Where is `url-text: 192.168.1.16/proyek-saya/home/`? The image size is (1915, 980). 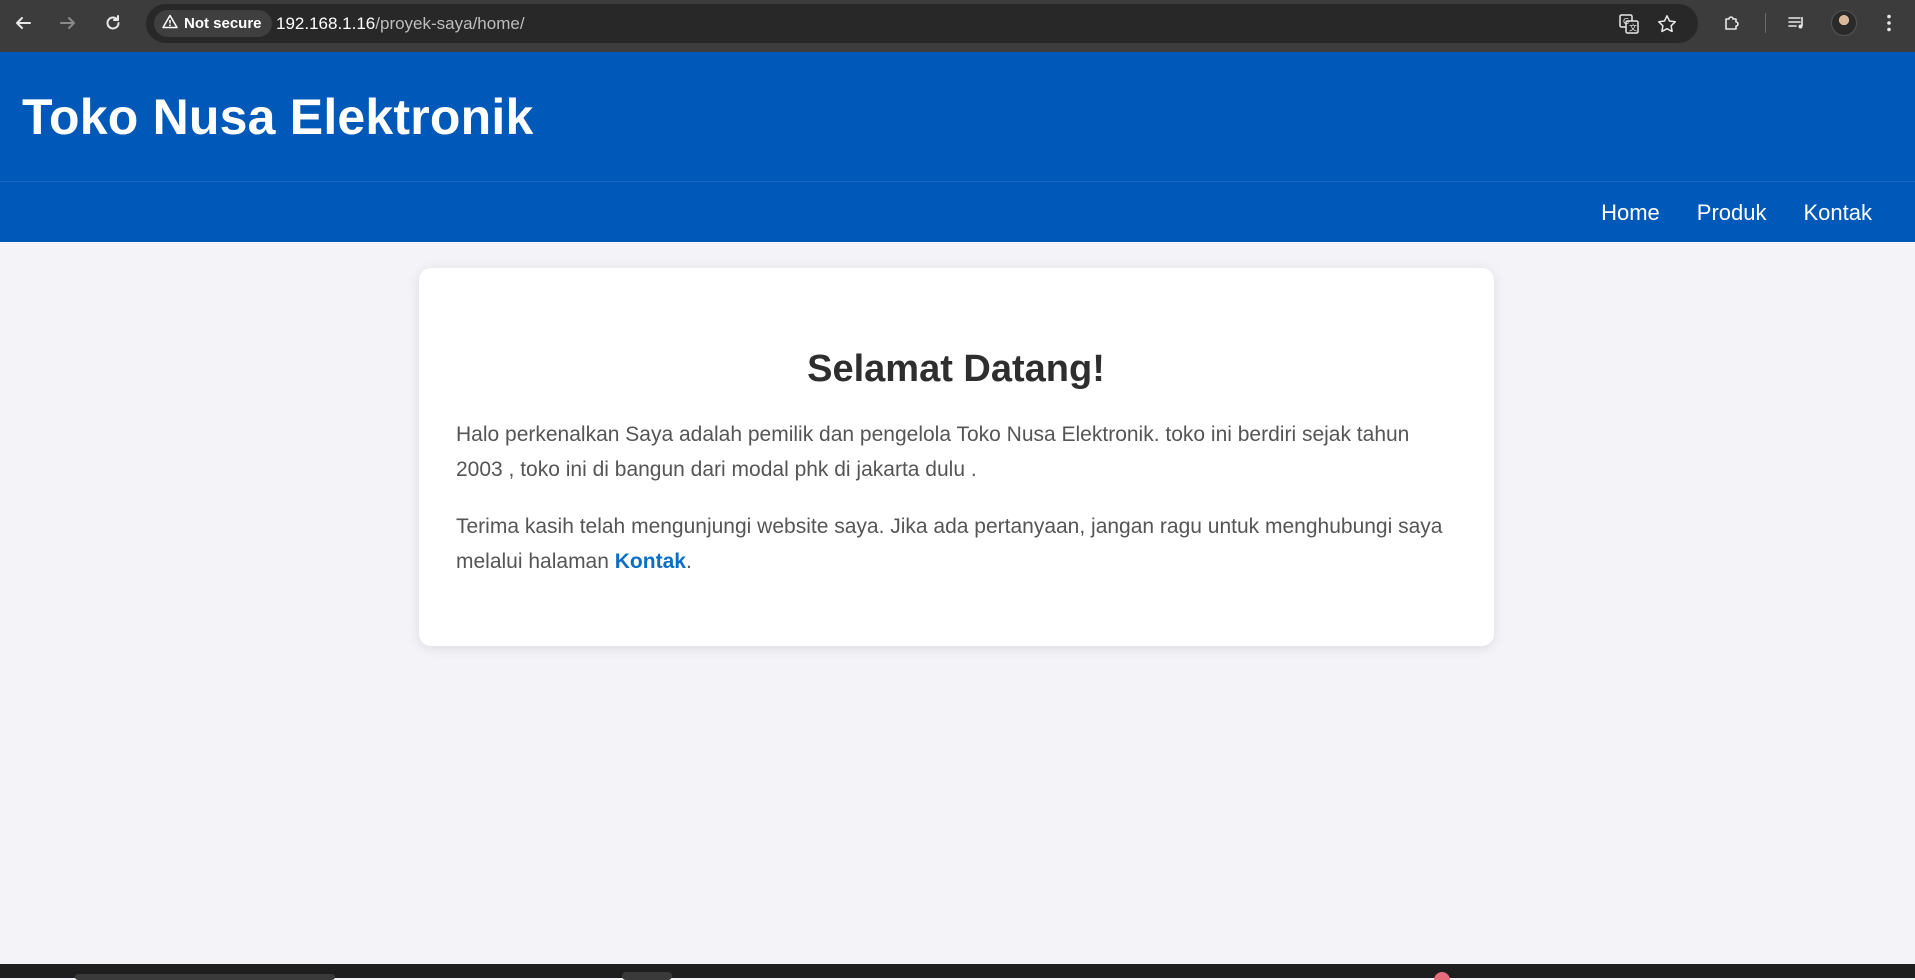 url-text: 192.168.1.16/proyek-saya/home/ is located at coordinates (400, 23).